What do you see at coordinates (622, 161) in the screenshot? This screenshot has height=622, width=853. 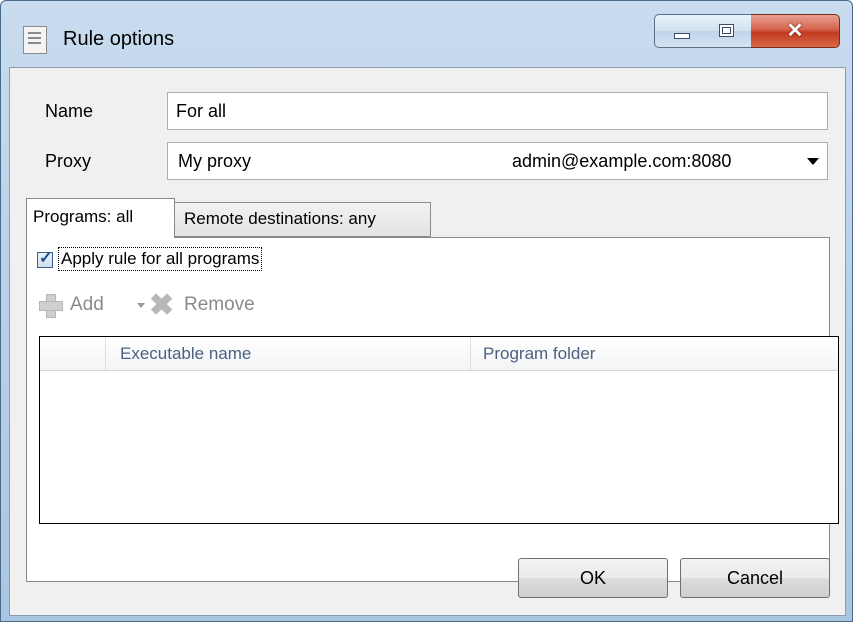 I see `proxy-address: admin@example.com:8080` at bounding box center [622, 161].